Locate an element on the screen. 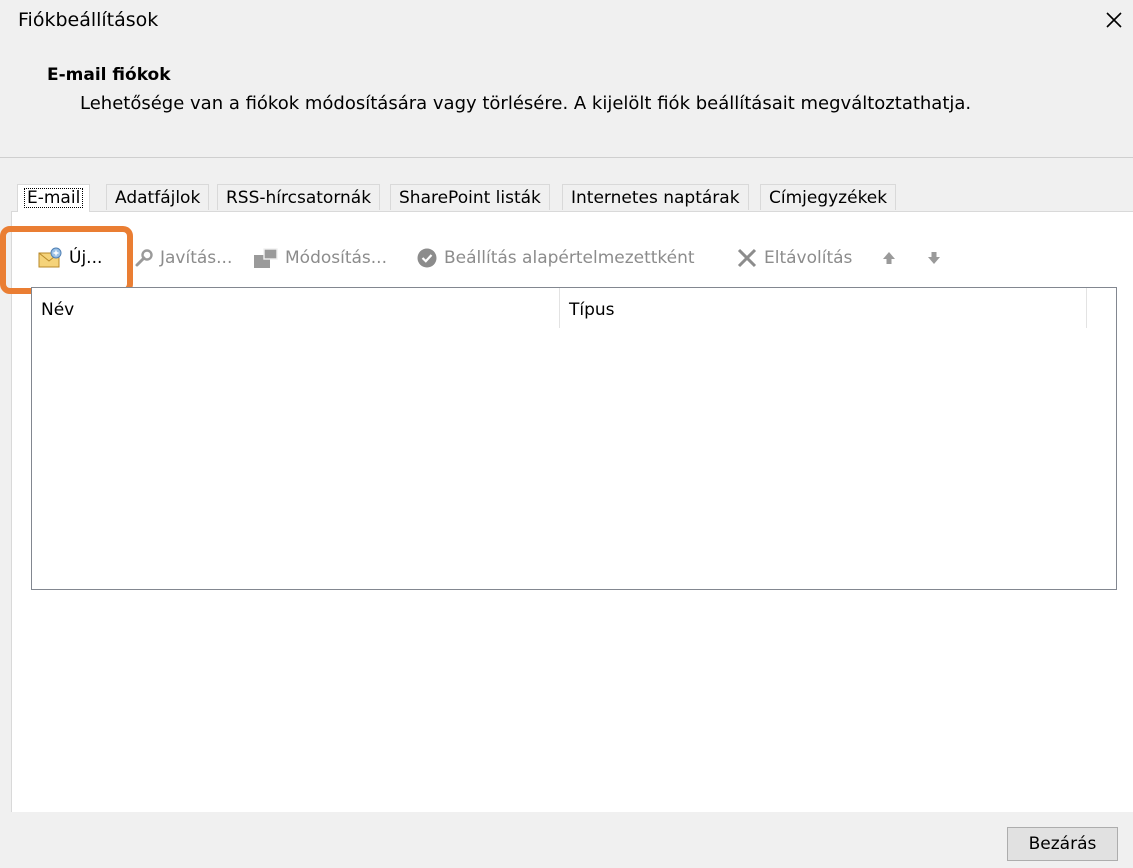  tab-label: SharePoint listák is located at coordinates (470, 198).